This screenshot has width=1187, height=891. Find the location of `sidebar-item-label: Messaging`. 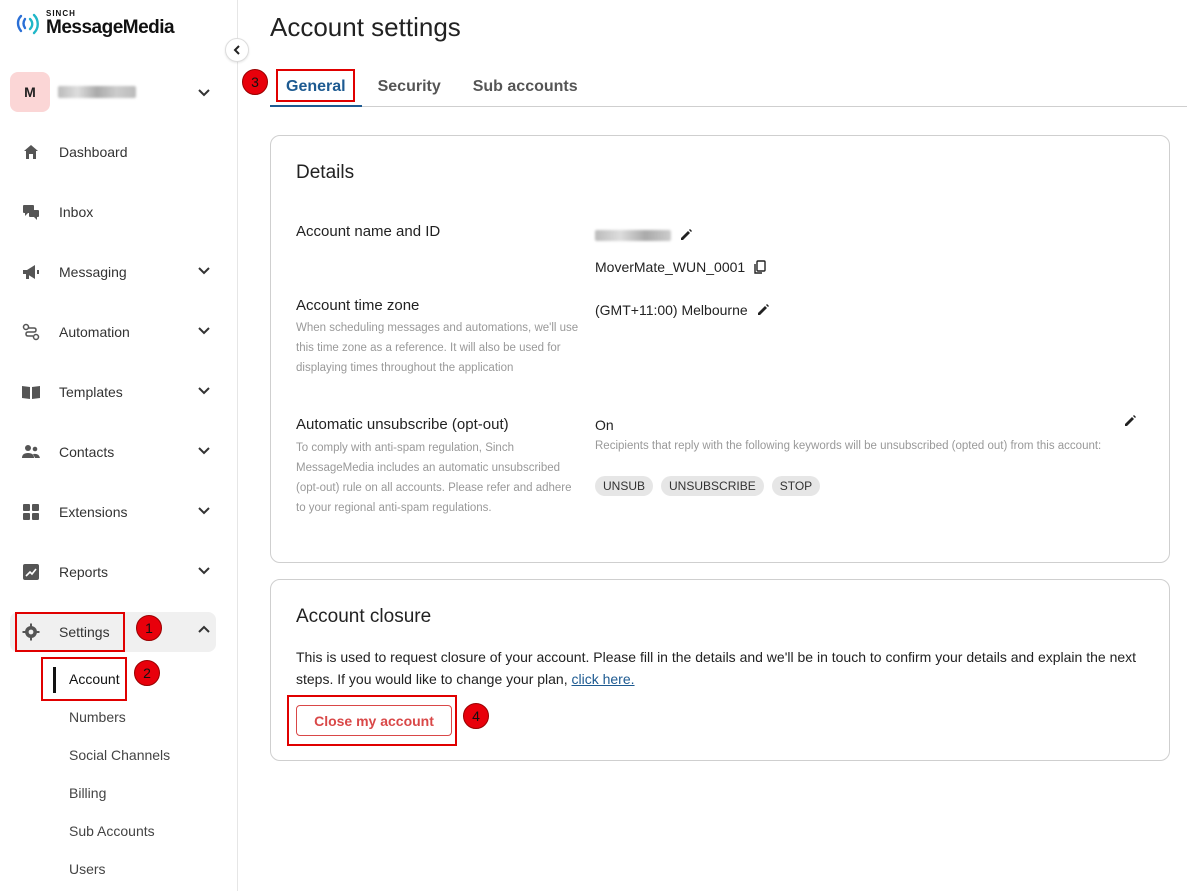

sidebar-item-label: Messaging is located at coordinates (93, 272).